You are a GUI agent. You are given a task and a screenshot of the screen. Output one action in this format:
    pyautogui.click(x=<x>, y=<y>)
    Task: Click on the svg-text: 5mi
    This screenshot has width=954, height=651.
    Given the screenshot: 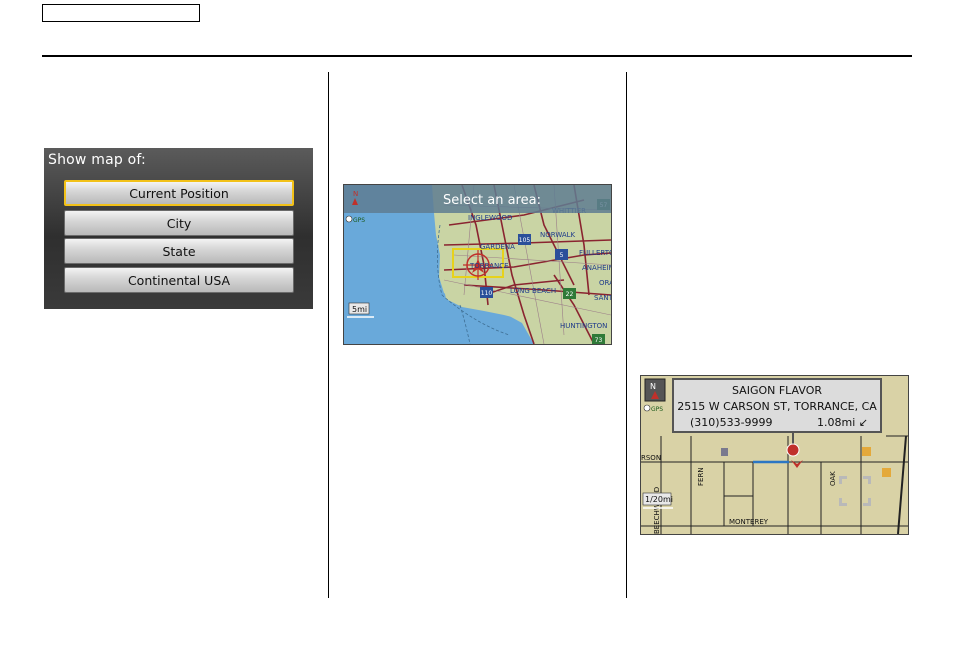 What is the action you would take?
    pyautogui.click(x=359, y=309)
    